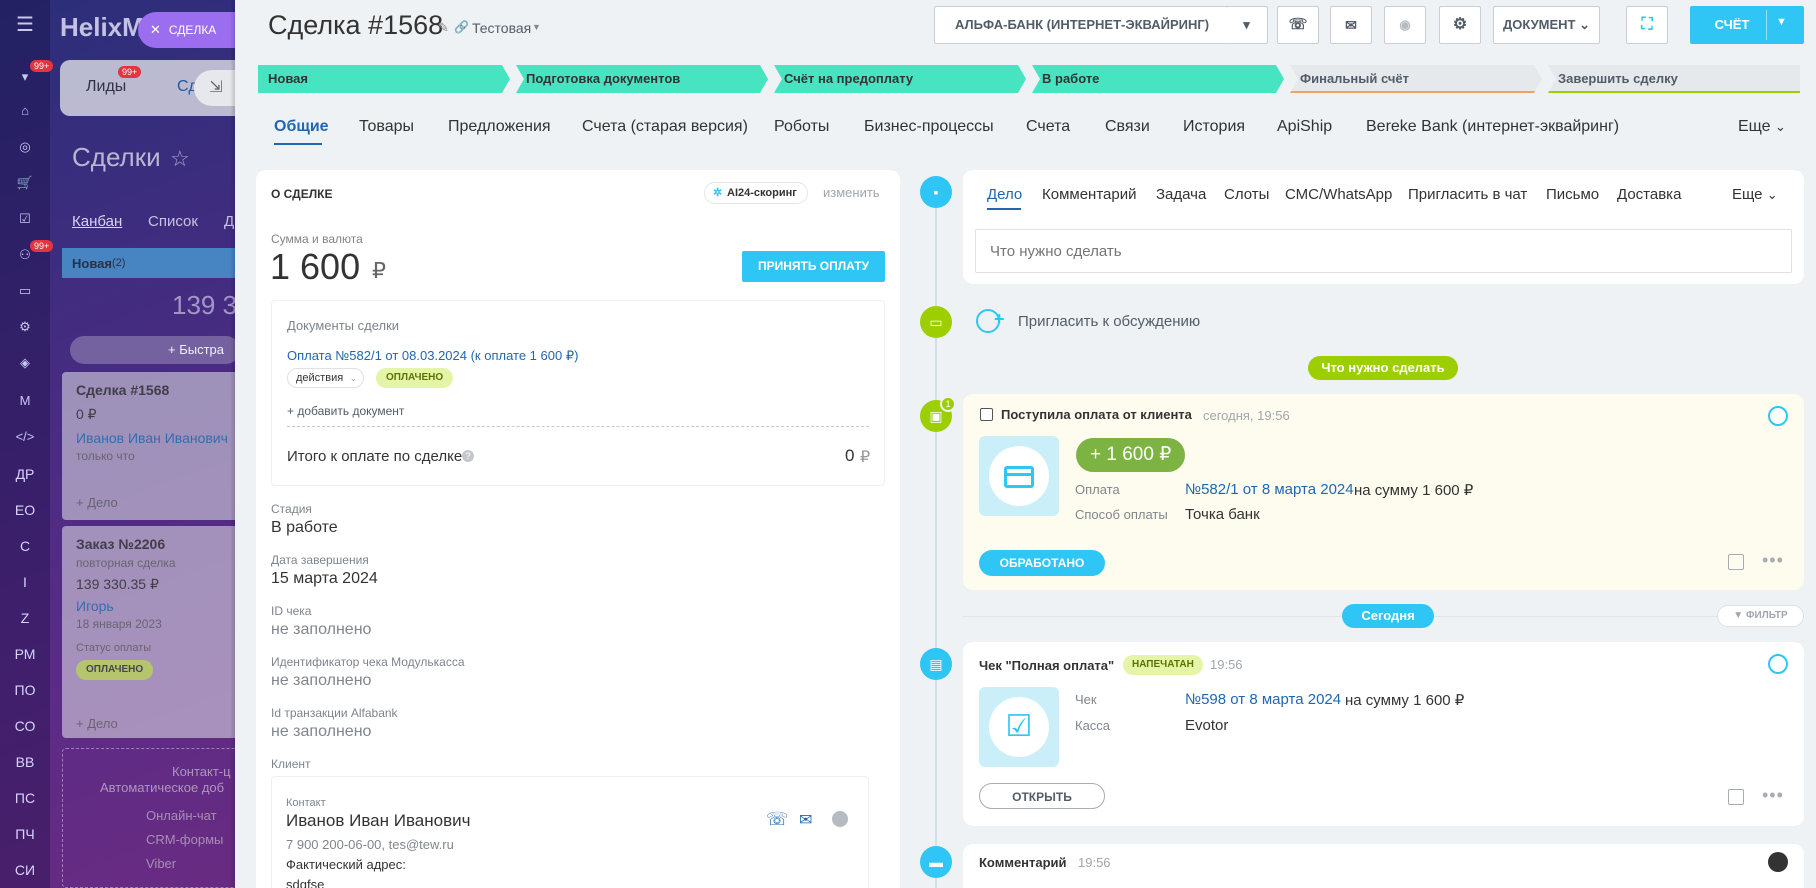 The image size is (1816, 888). What do you see at coordinates (25, 327) in the screenshot?
I see `robot-icon: ⚙` at bounding box center [25, 327].